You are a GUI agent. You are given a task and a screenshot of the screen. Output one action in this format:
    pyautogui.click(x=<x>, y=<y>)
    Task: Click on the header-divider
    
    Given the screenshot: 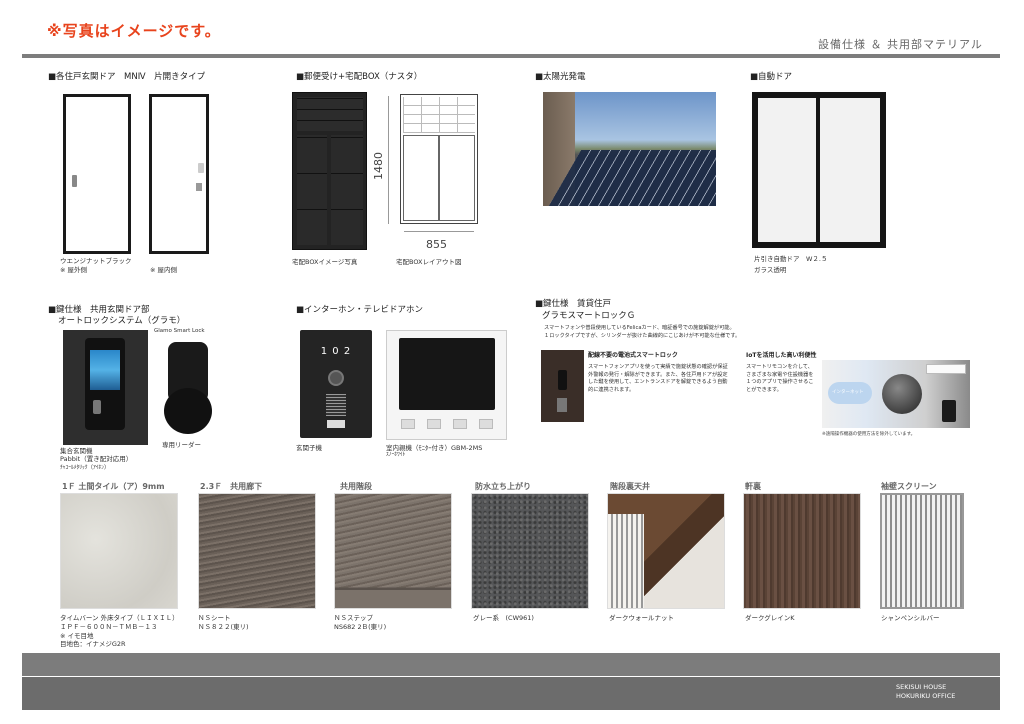 What is the action you would take?
    pyautogui.click(x=511, y=56)
    